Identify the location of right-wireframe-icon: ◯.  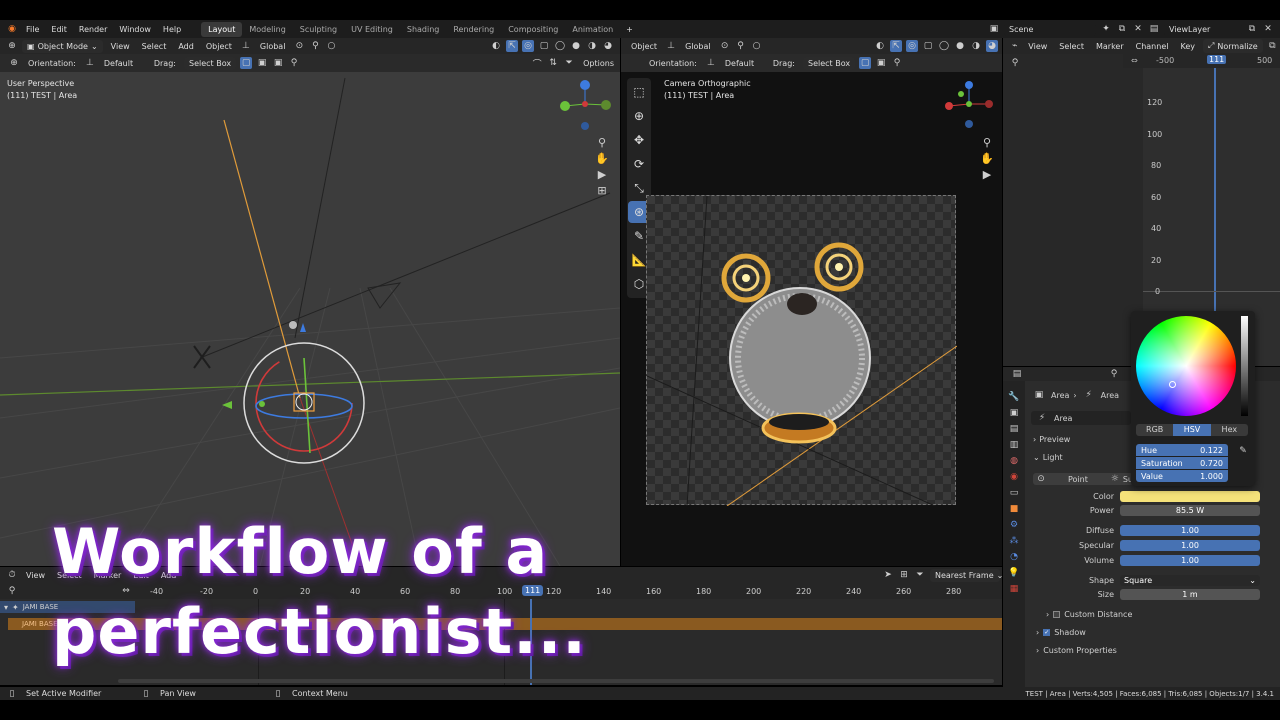
(944, 46).